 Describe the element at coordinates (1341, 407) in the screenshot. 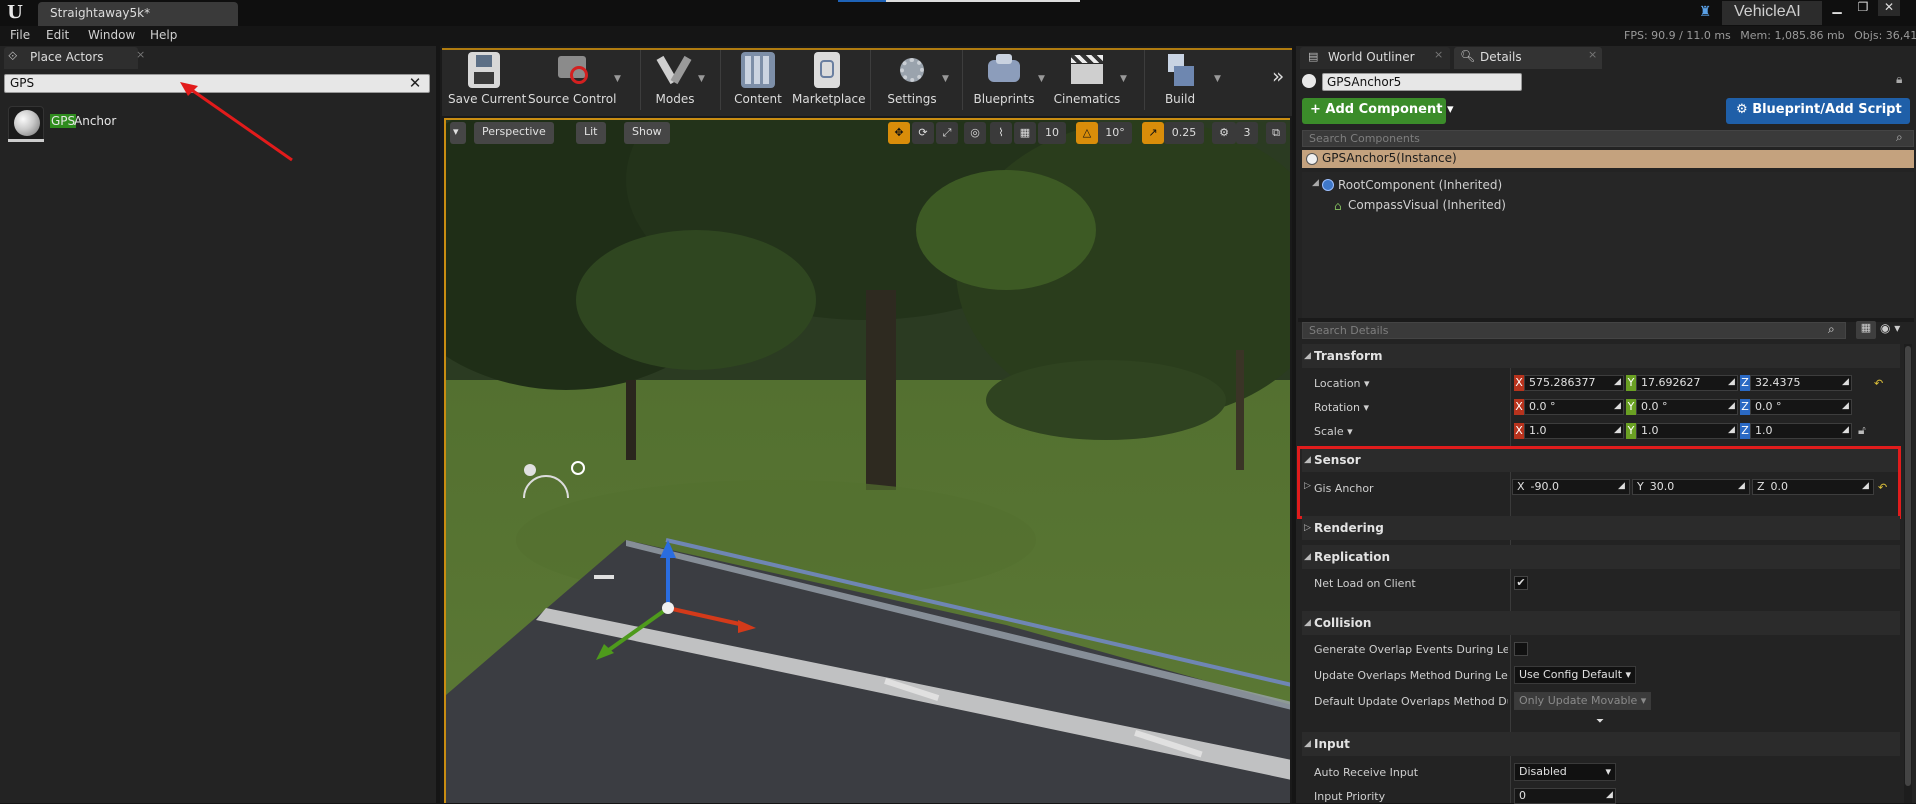

I see `rotation-label: Rotation ▾` at that location.